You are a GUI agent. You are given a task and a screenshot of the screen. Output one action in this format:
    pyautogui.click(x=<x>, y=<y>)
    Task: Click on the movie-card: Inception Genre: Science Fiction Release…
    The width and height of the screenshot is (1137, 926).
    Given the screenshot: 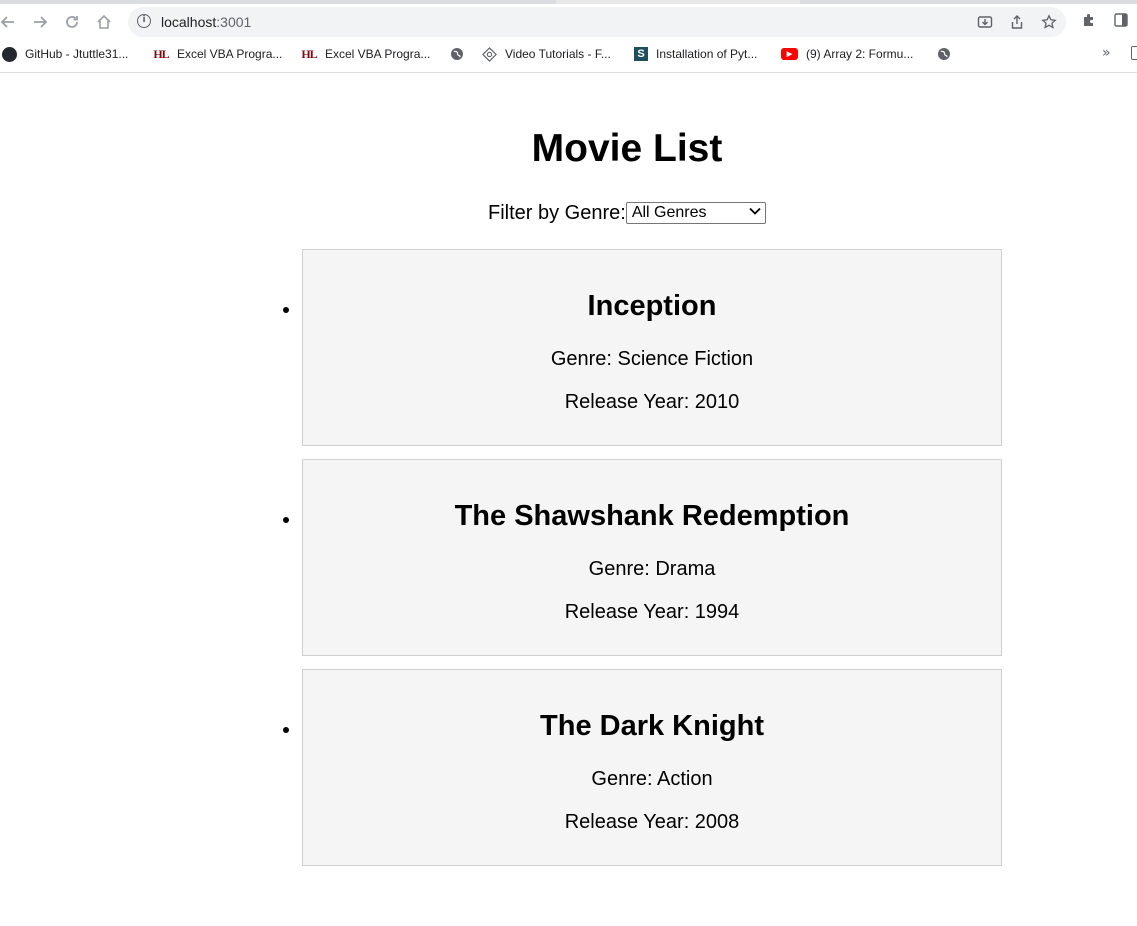 What is the action you would take?
    pyautogui.click(x=642, y=347)
    